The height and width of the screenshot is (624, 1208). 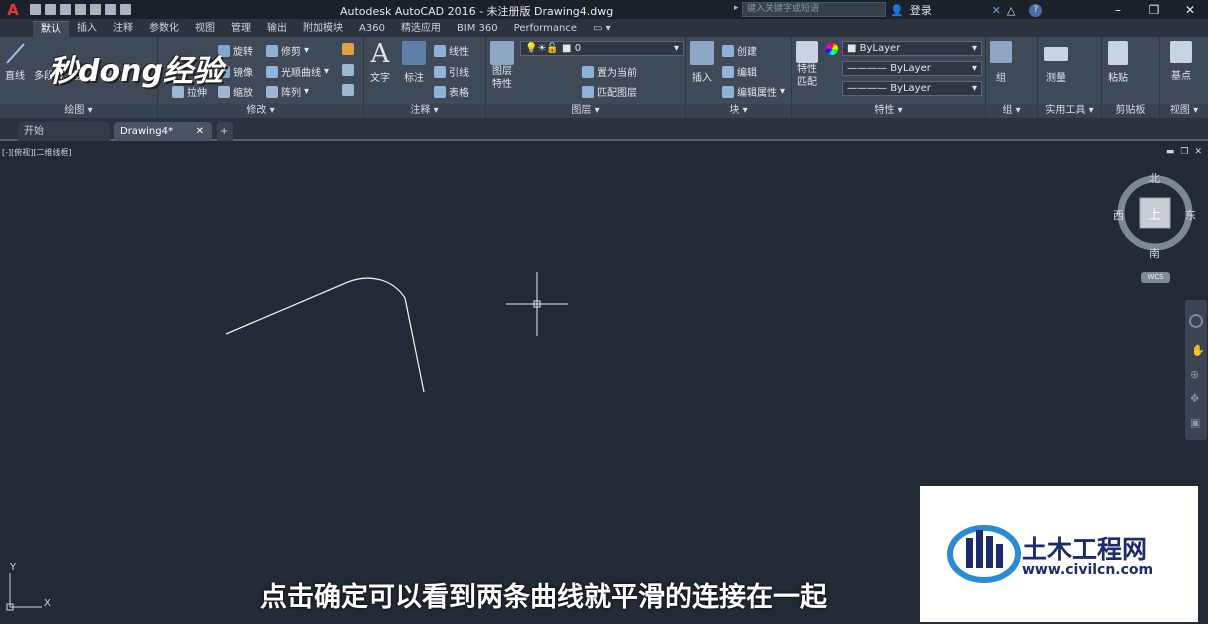 What do you see at coordinates (1118, 215) in the screenshot?
I see `compass-west: 西` at bounding box center [1118, 215].